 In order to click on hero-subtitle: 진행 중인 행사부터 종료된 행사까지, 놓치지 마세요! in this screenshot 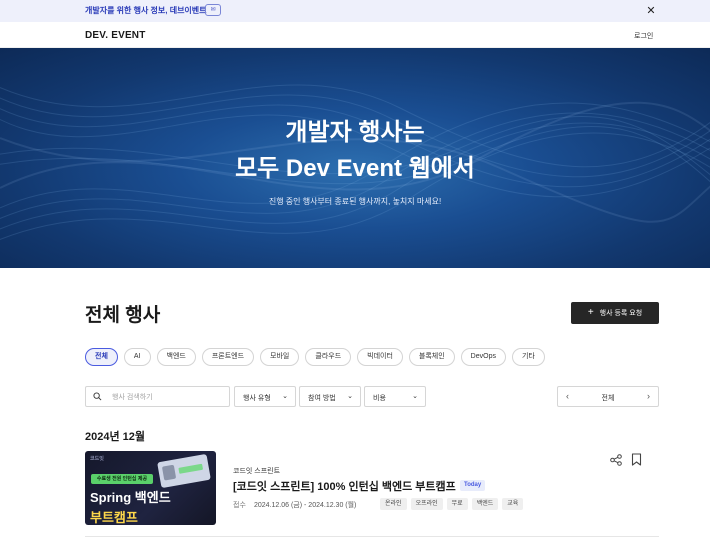, I will do `click(355, 201)`.